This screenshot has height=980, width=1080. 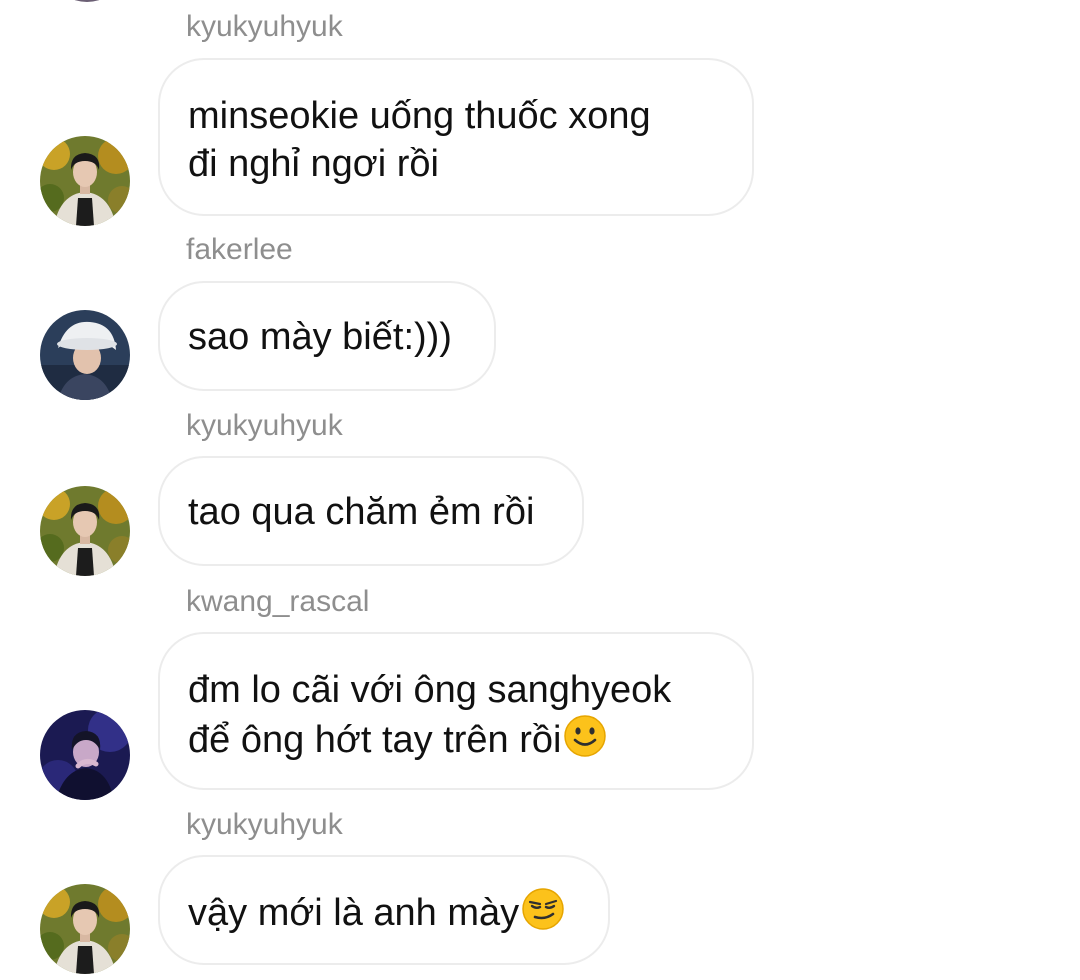 I want to click on message-bubble: sao mày biết:))), so click(x=327, y=336).